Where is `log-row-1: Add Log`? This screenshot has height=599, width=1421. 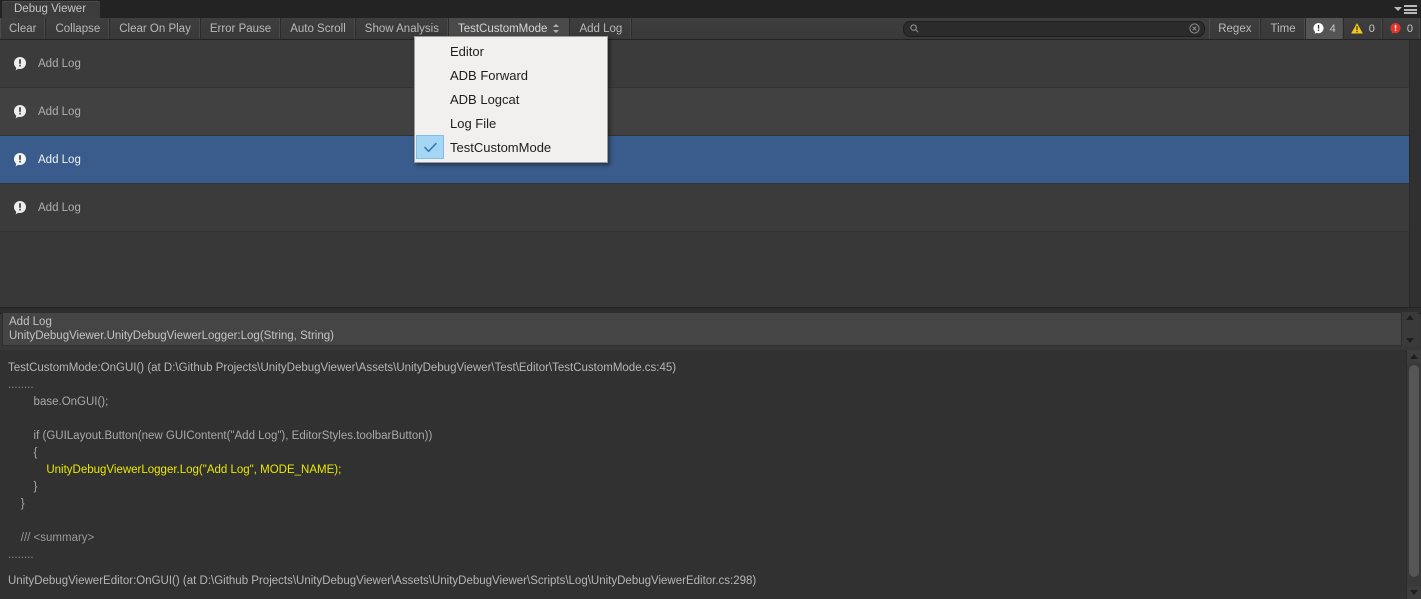 log-row-1: Add Log is located at coordinates (710, 112).